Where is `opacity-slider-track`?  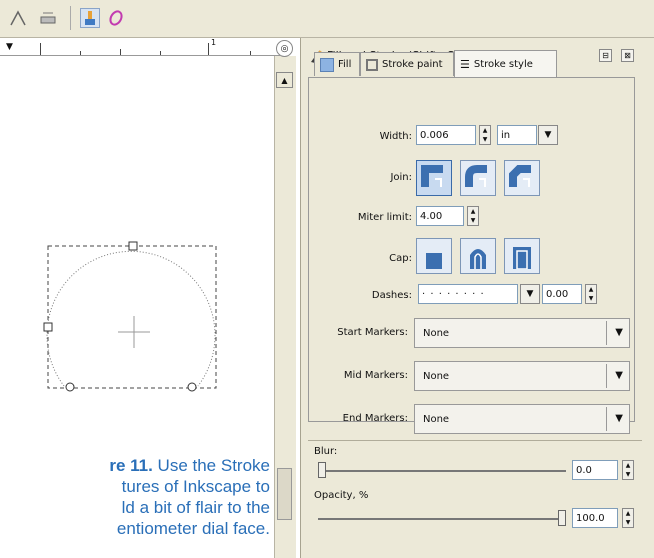
opacity-slider-track is located at coordinates (442, 519).